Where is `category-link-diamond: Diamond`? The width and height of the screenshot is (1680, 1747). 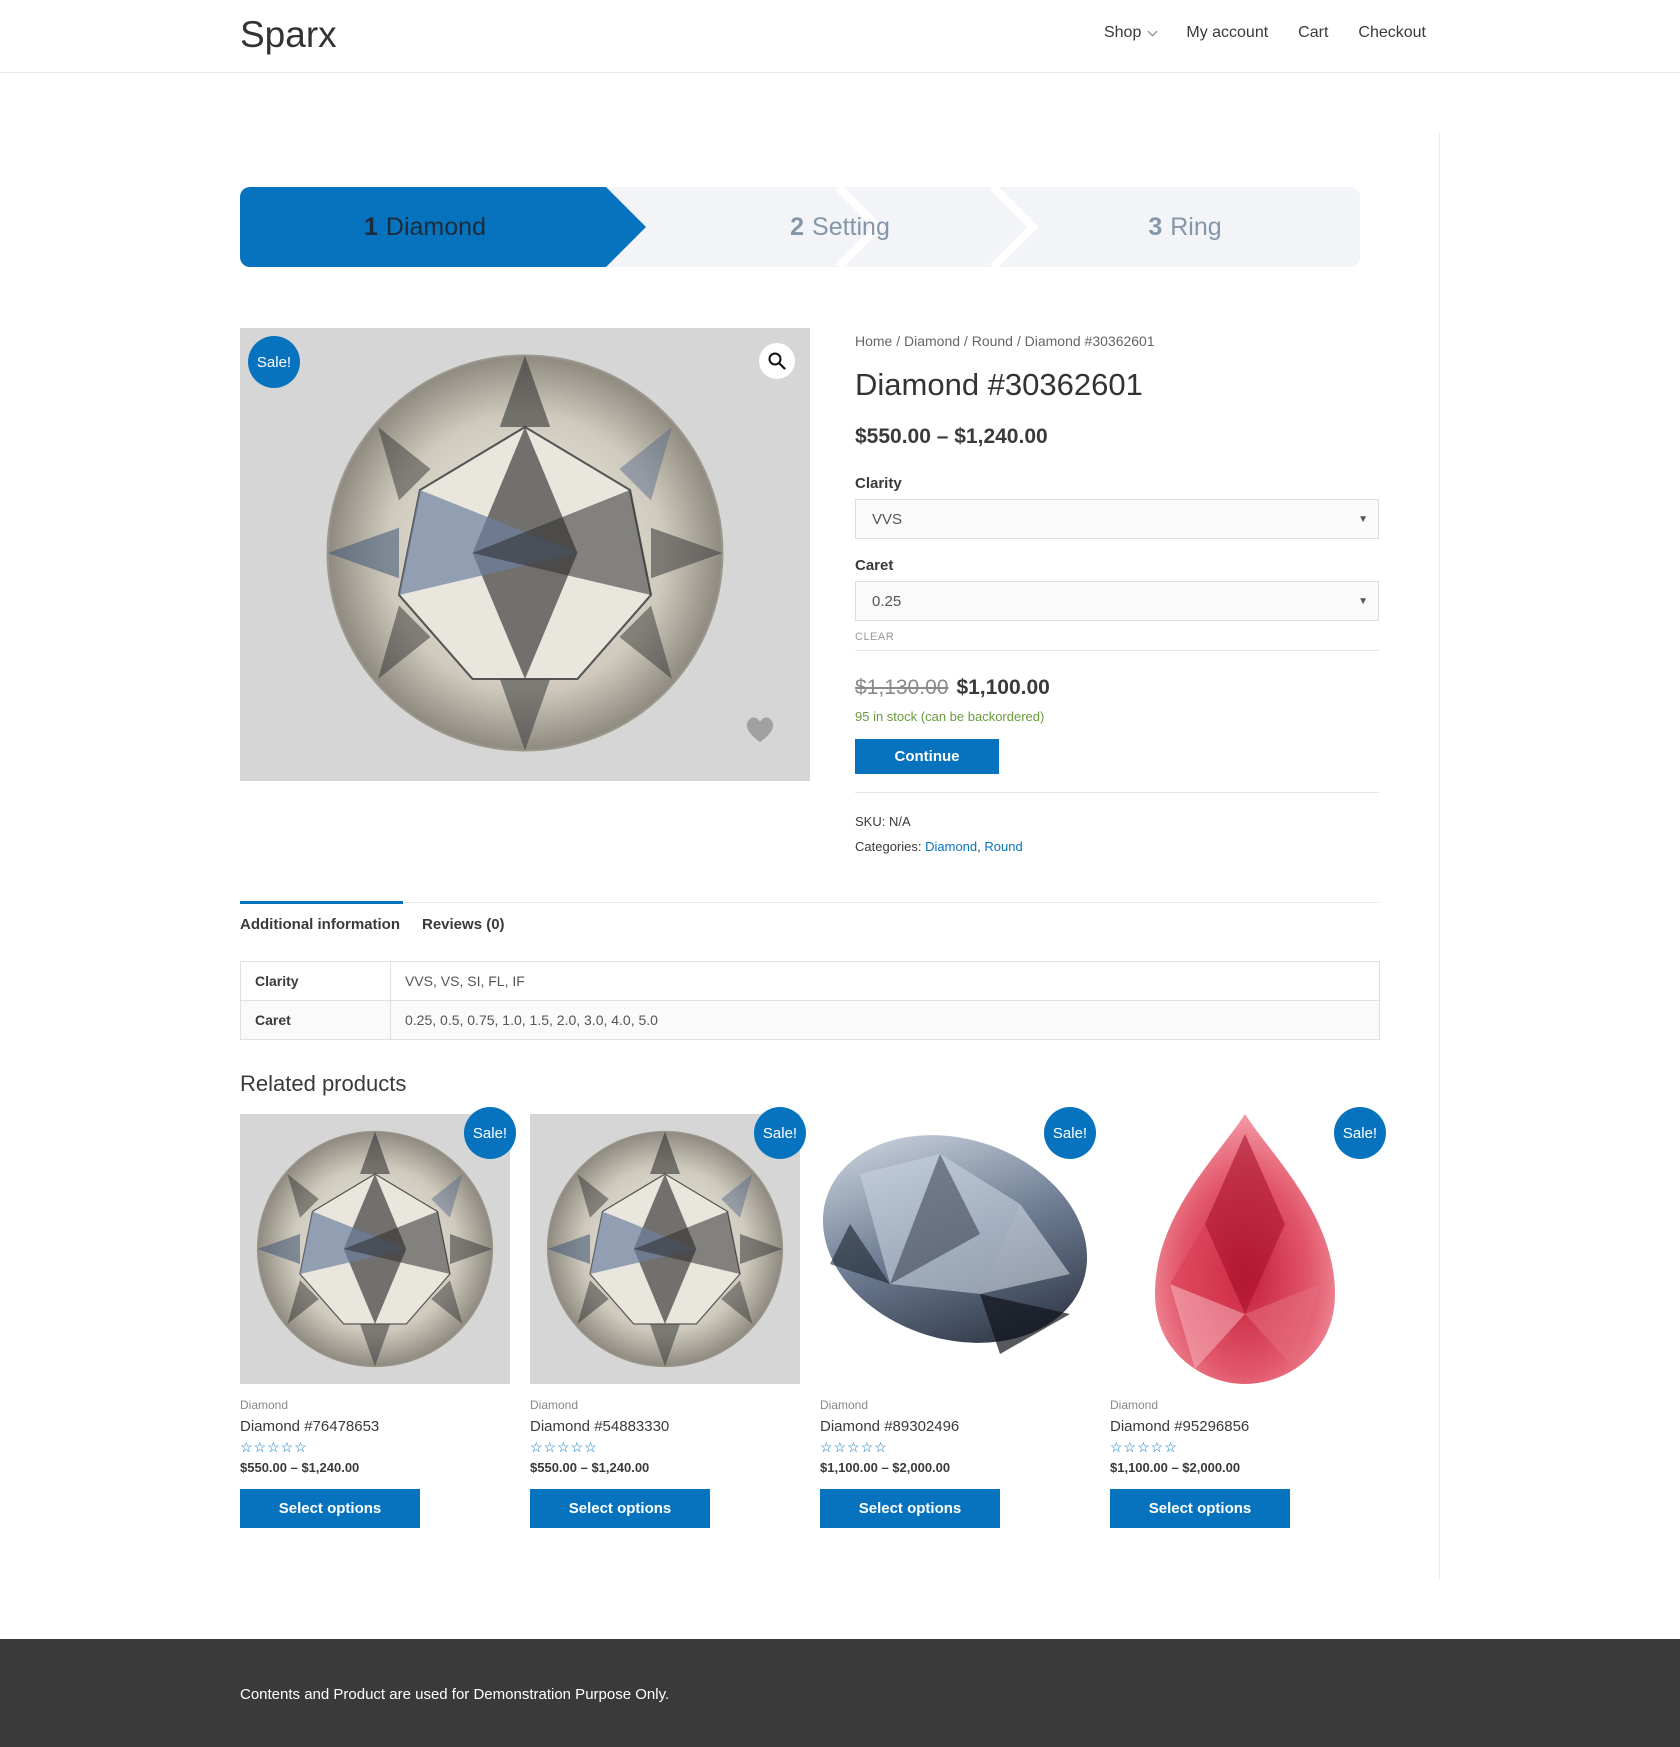 category-link-diamond: Diamond is located at coordinates (951, 846).